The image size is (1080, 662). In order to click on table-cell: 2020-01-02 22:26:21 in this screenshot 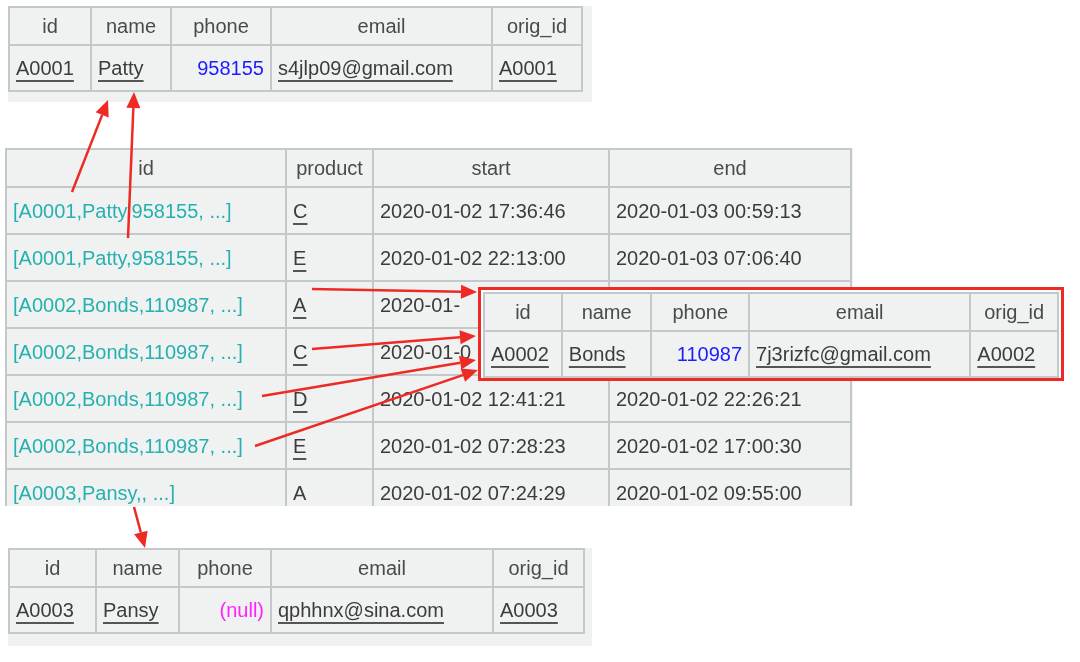, I will do `click(709, 398)`.